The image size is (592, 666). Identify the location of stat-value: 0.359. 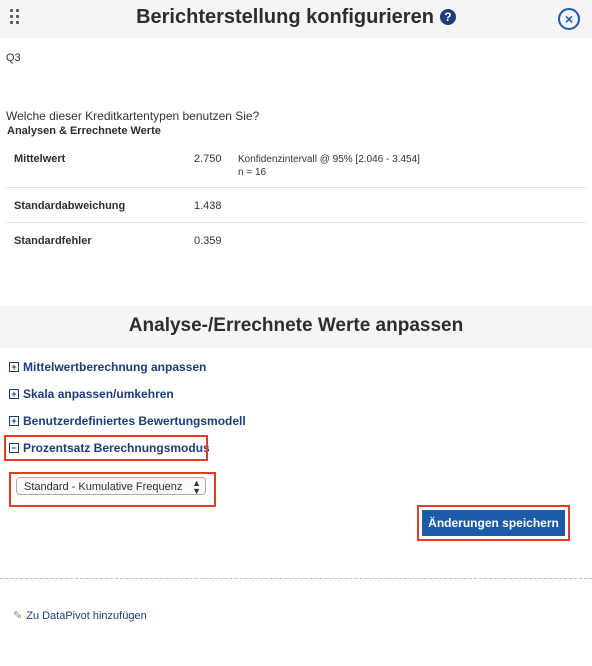
(208, 241).